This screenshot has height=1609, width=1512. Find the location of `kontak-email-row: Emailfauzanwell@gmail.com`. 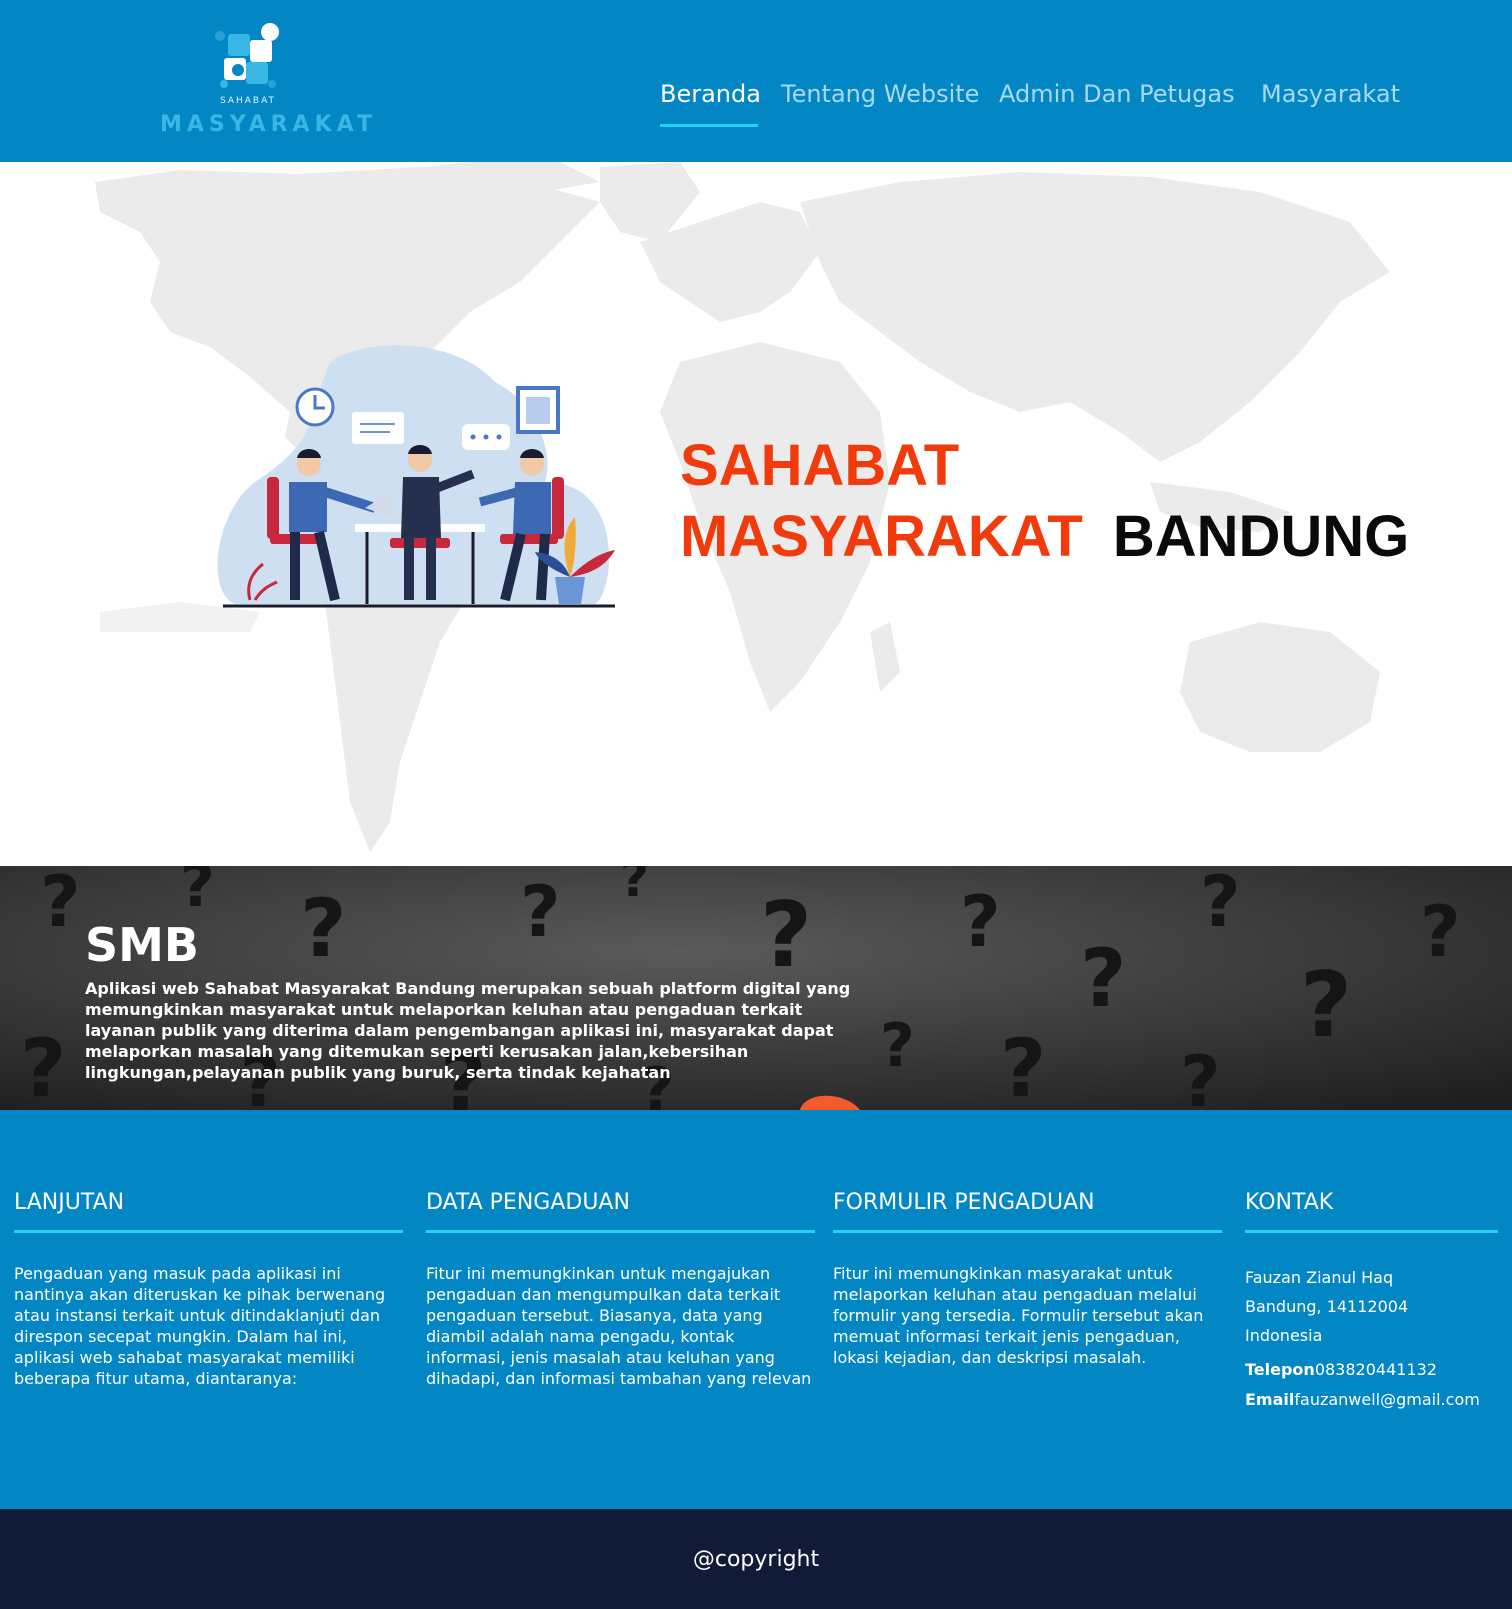

kontak-email-row: Emailfauzanwell@gmail.com is located at coordinates (1371, 1399).